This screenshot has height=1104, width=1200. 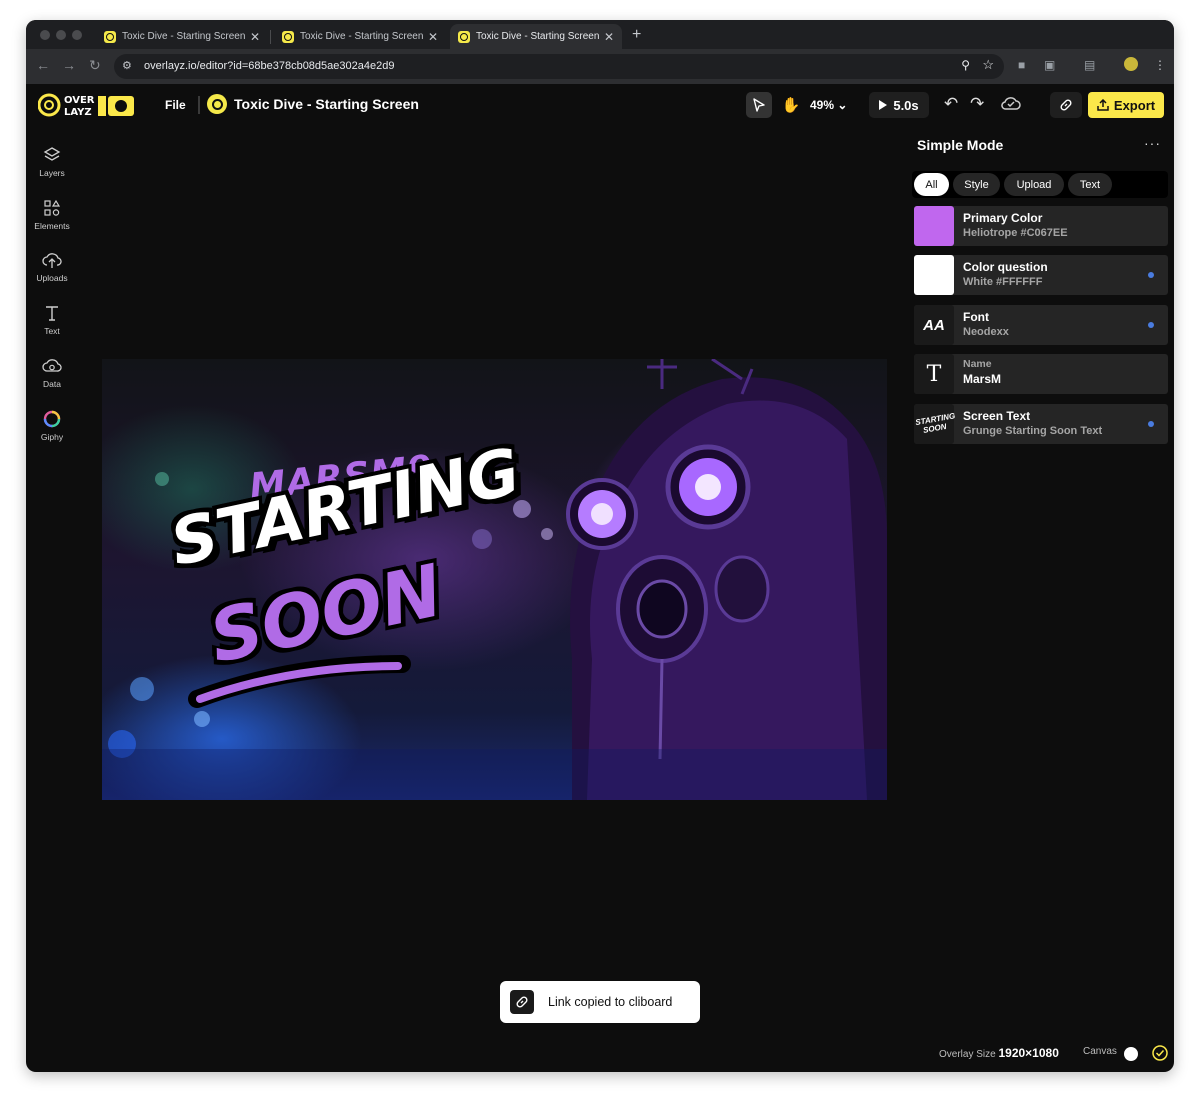 I want to click on link-icon, so click(x=522, y=1002).